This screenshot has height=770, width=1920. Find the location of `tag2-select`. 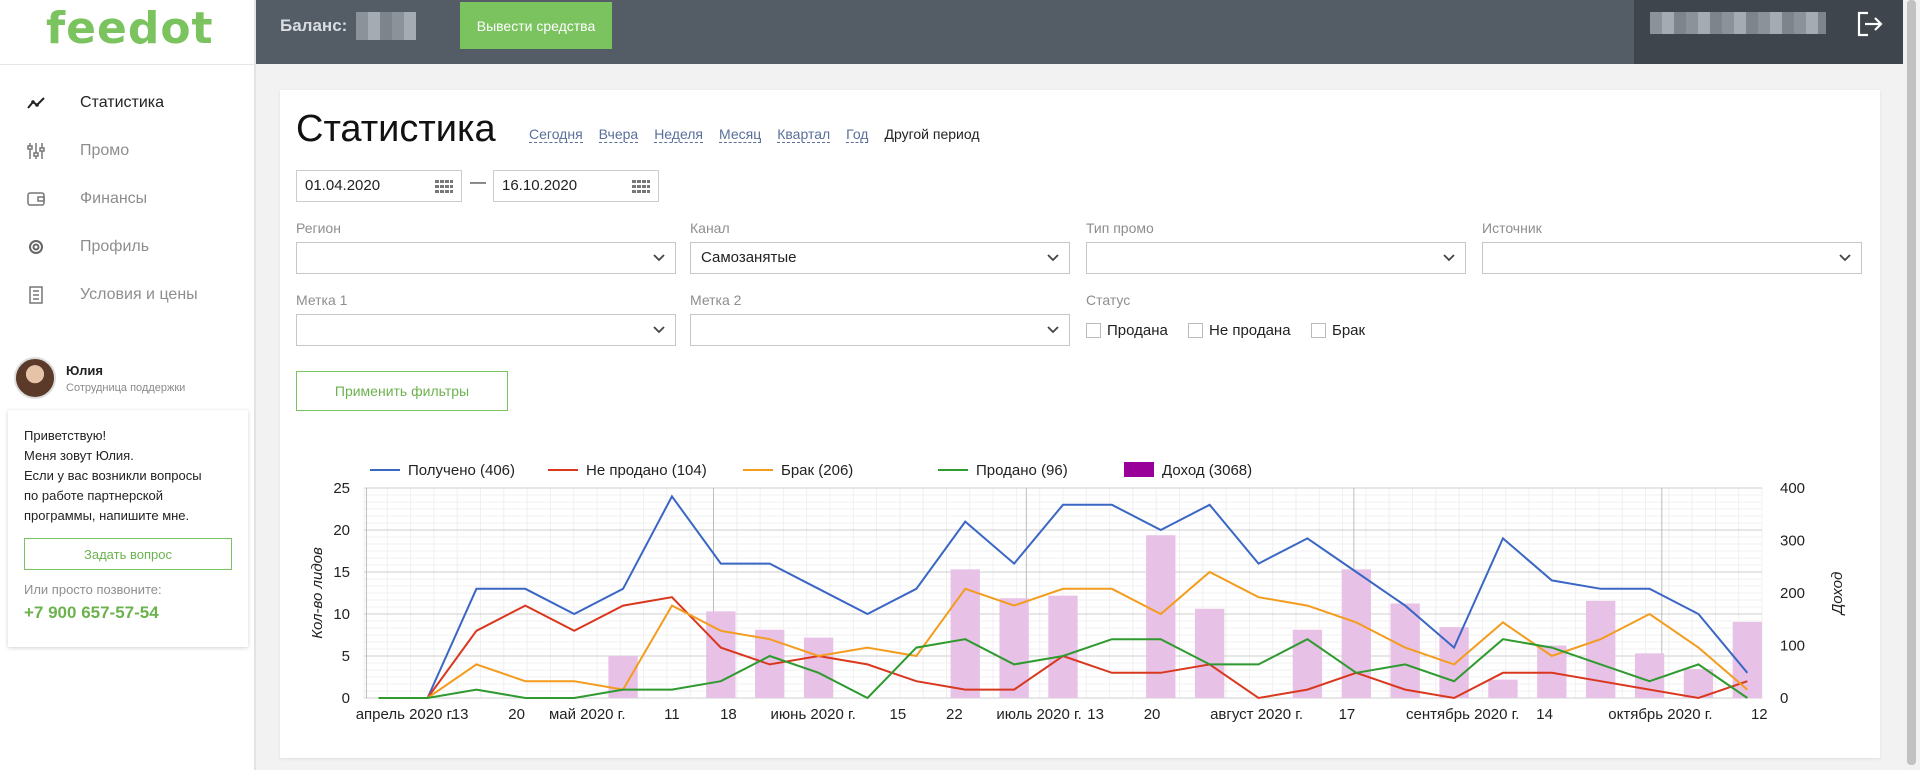

tag2-select is located at coordinates (880, 330).